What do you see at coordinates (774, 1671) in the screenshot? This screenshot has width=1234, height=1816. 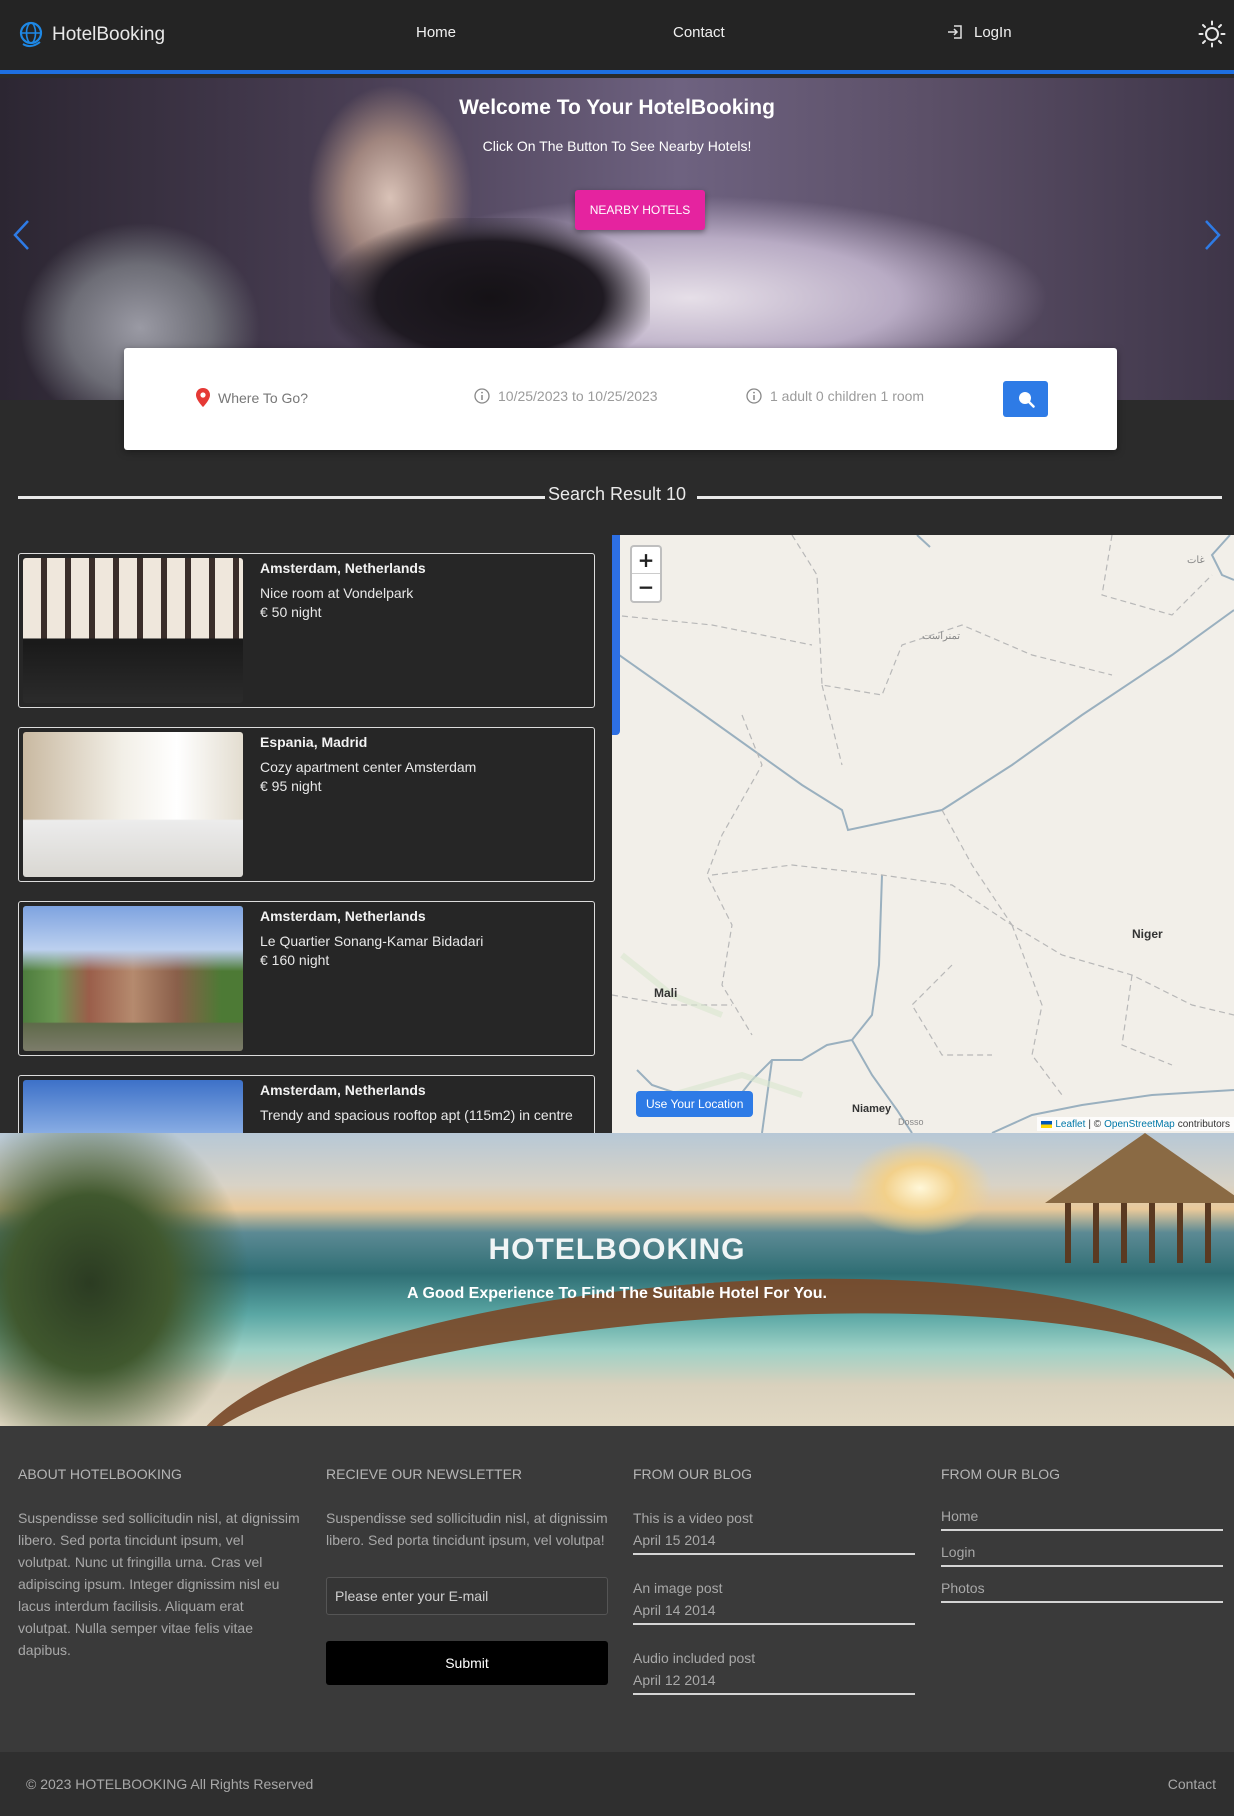 I see `blog-post: Audio included post April 12 2014` at bounding box center [774, 1671].